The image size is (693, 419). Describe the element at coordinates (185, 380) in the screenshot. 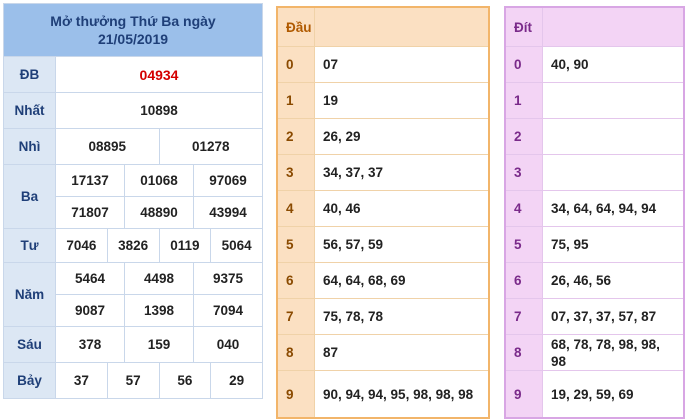

I see `seventh-prize-value: 56` at that location.